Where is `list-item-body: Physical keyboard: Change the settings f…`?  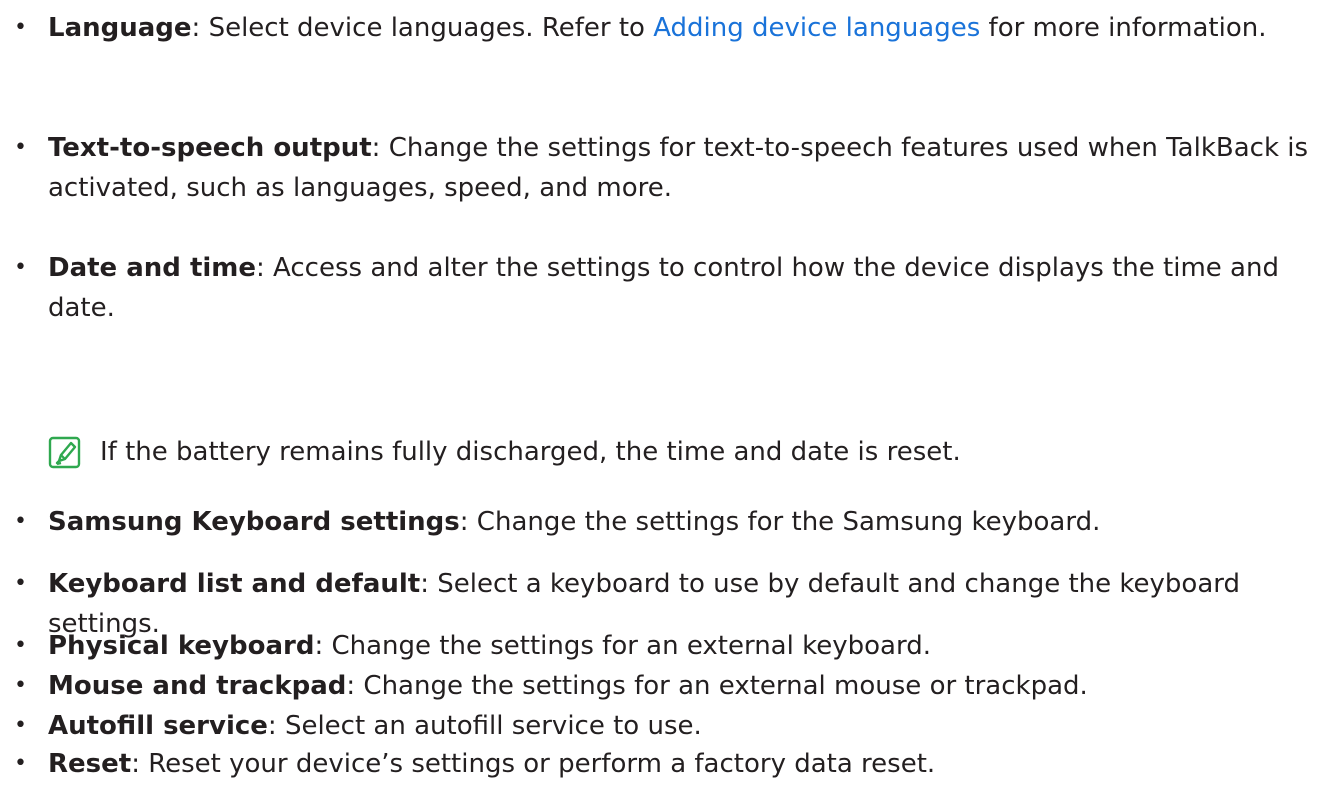
list-item-body: Physical keyboard: Change the settings f… is located at coordinates (680, 646).